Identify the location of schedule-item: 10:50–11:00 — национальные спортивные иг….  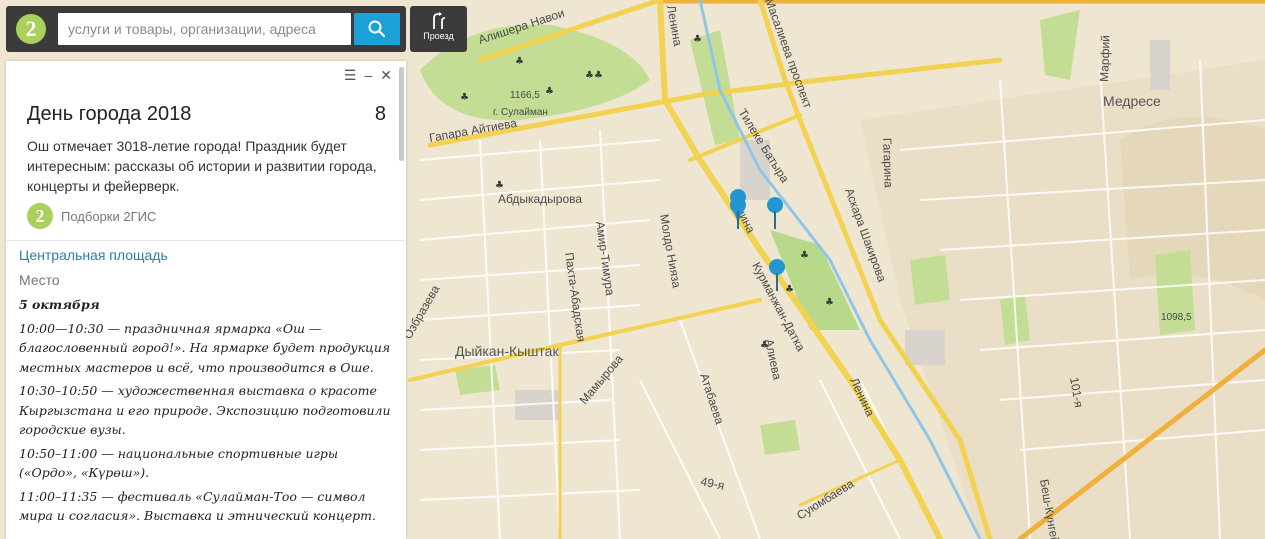
(179, 463).